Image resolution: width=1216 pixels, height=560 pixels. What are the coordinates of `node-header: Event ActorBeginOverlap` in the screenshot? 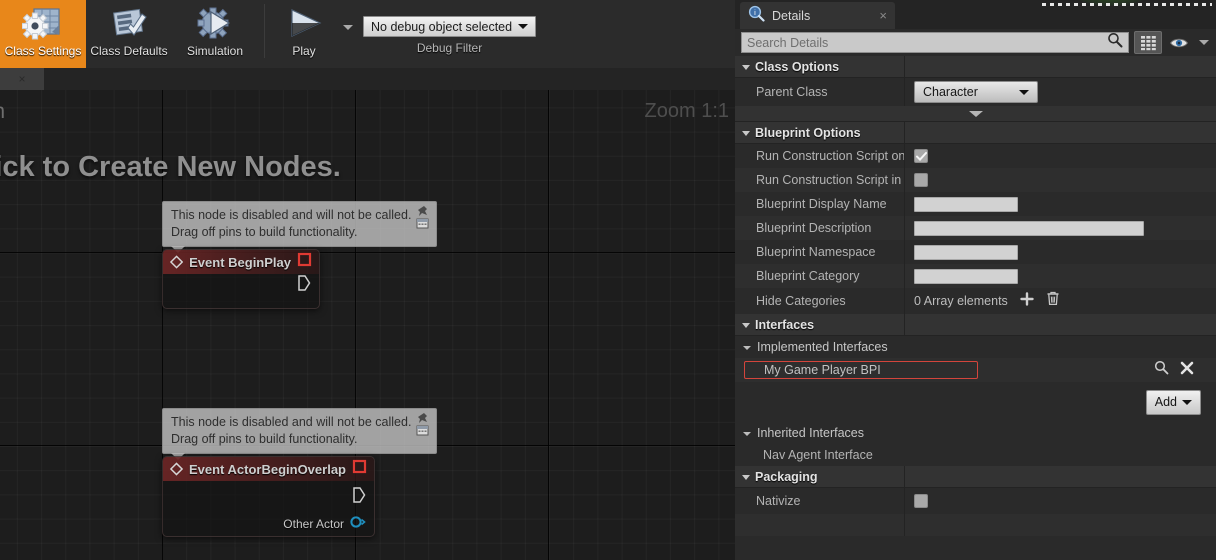 It's located at (268, 469).